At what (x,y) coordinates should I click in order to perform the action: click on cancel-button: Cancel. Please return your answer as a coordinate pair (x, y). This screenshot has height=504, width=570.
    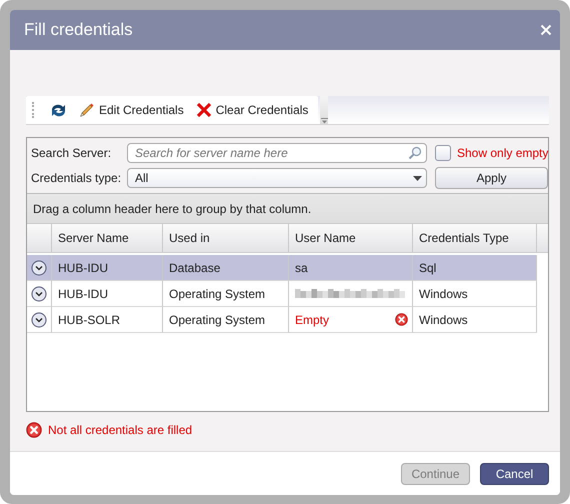
    Looking at the image, I should click on (514, 473).